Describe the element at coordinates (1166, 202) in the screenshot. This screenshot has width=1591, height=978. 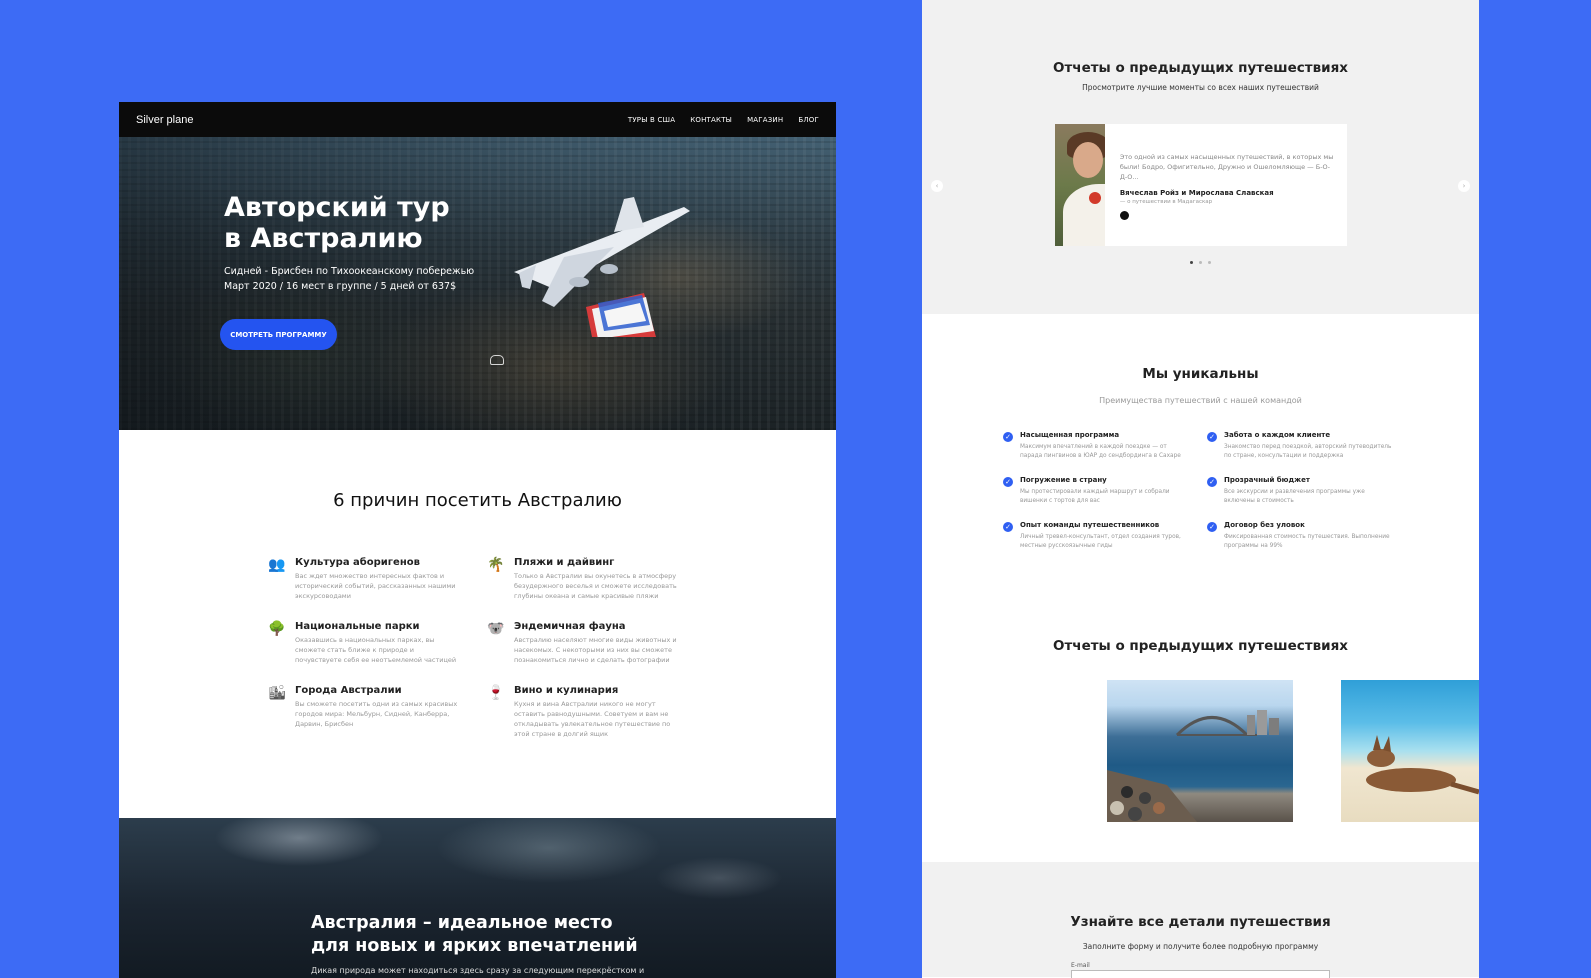
I see `testimonial-trip: — о путешествии в Мадагаскар` at that location.